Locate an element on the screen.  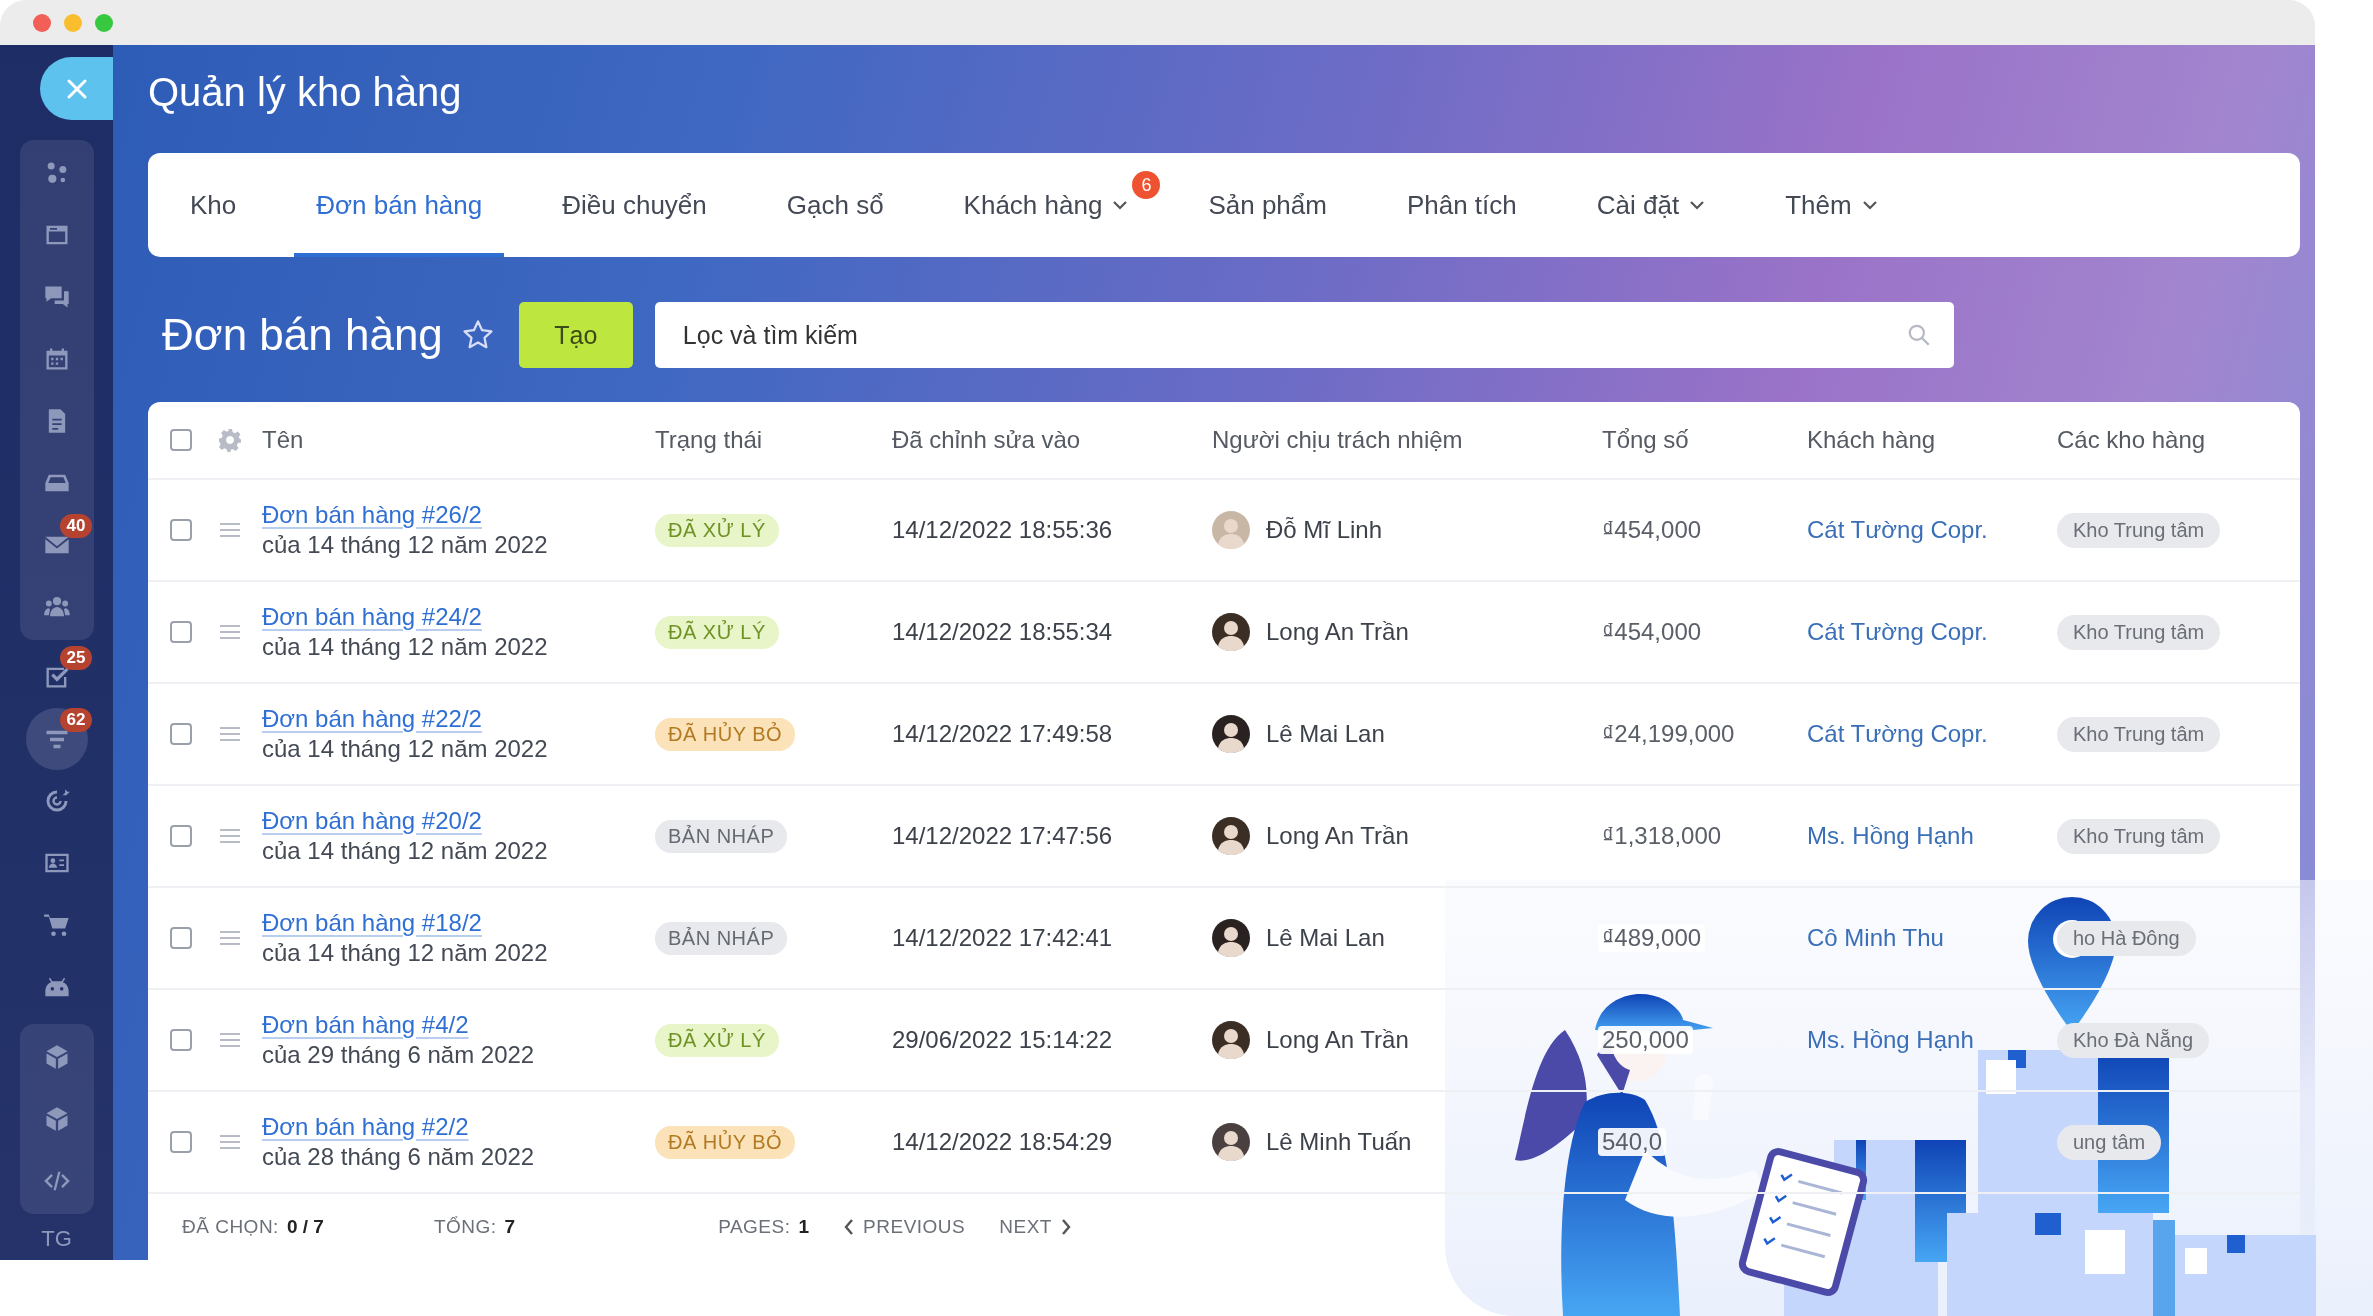
tab: Thêm is located at coordinates (1831, 205).